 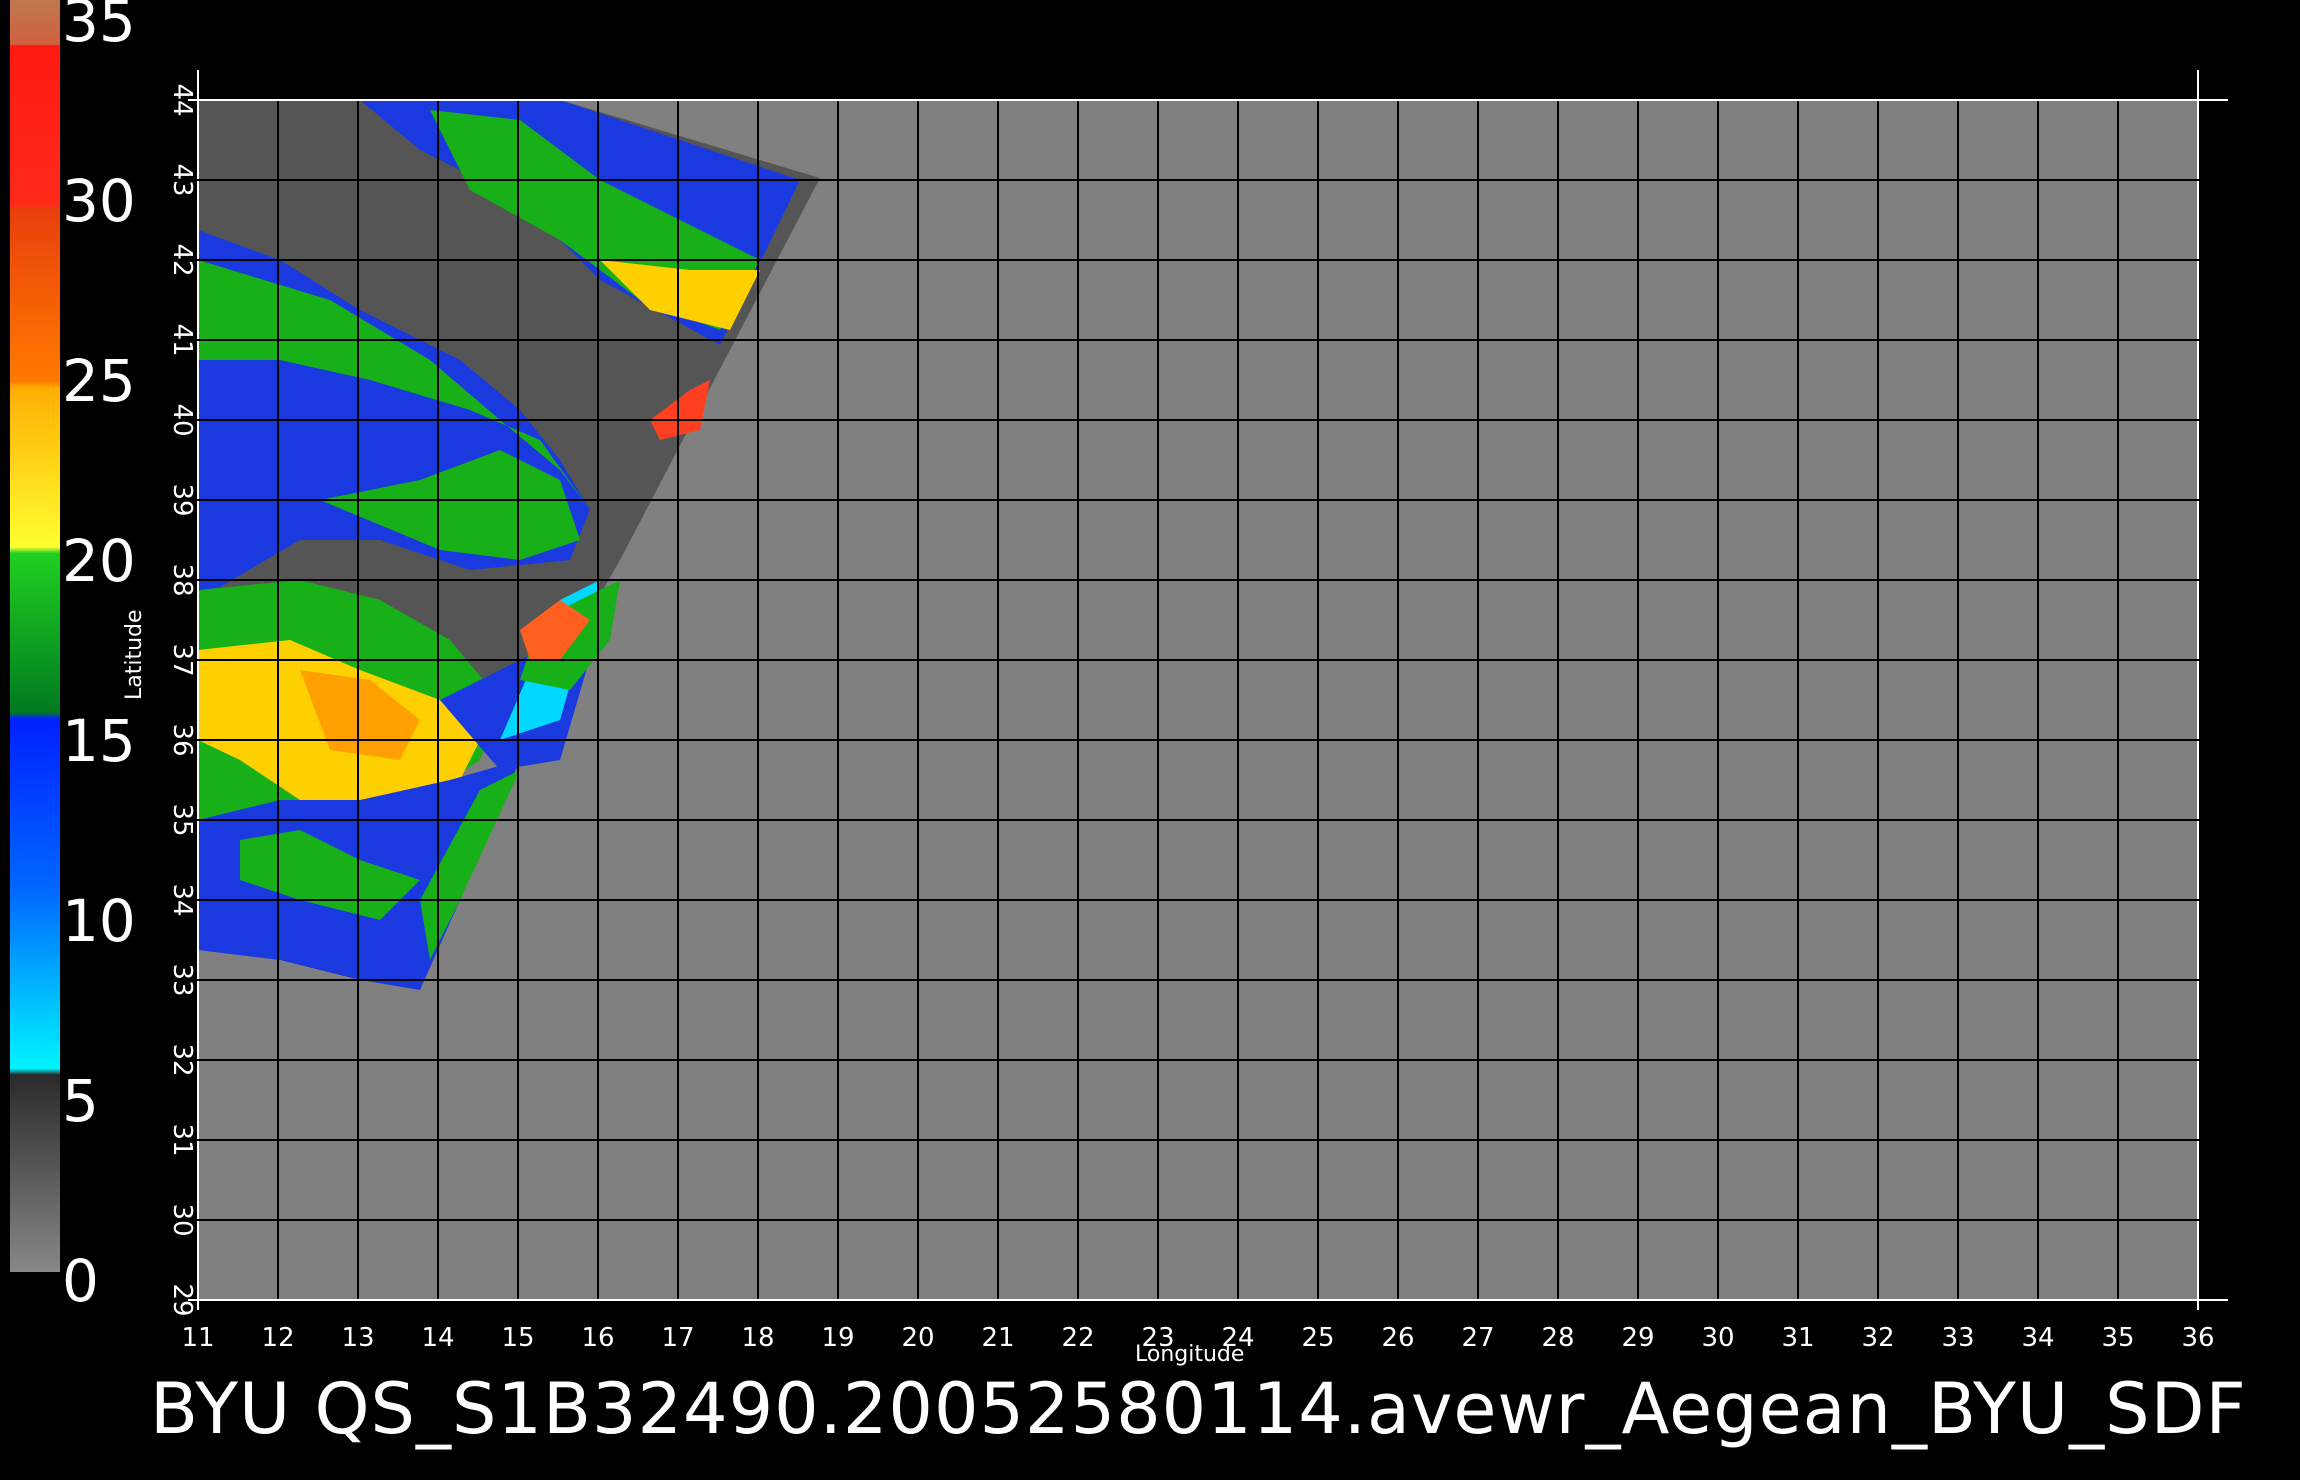 I want to click on latitude-ticks: 29 30 31 32 33 34 35 36 37 38 39 40 41 42 43 44, so click(x=182, y=699).